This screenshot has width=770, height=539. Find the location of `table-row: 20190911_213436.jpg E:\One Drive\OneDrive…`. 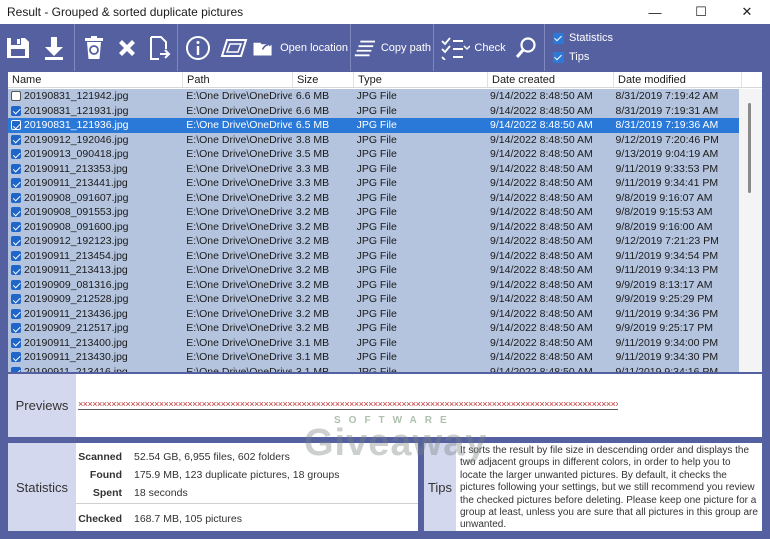

table-row: 20190911_213436.jpg E:\One Drive\OneDrive… is located at coordinates (373, 313).